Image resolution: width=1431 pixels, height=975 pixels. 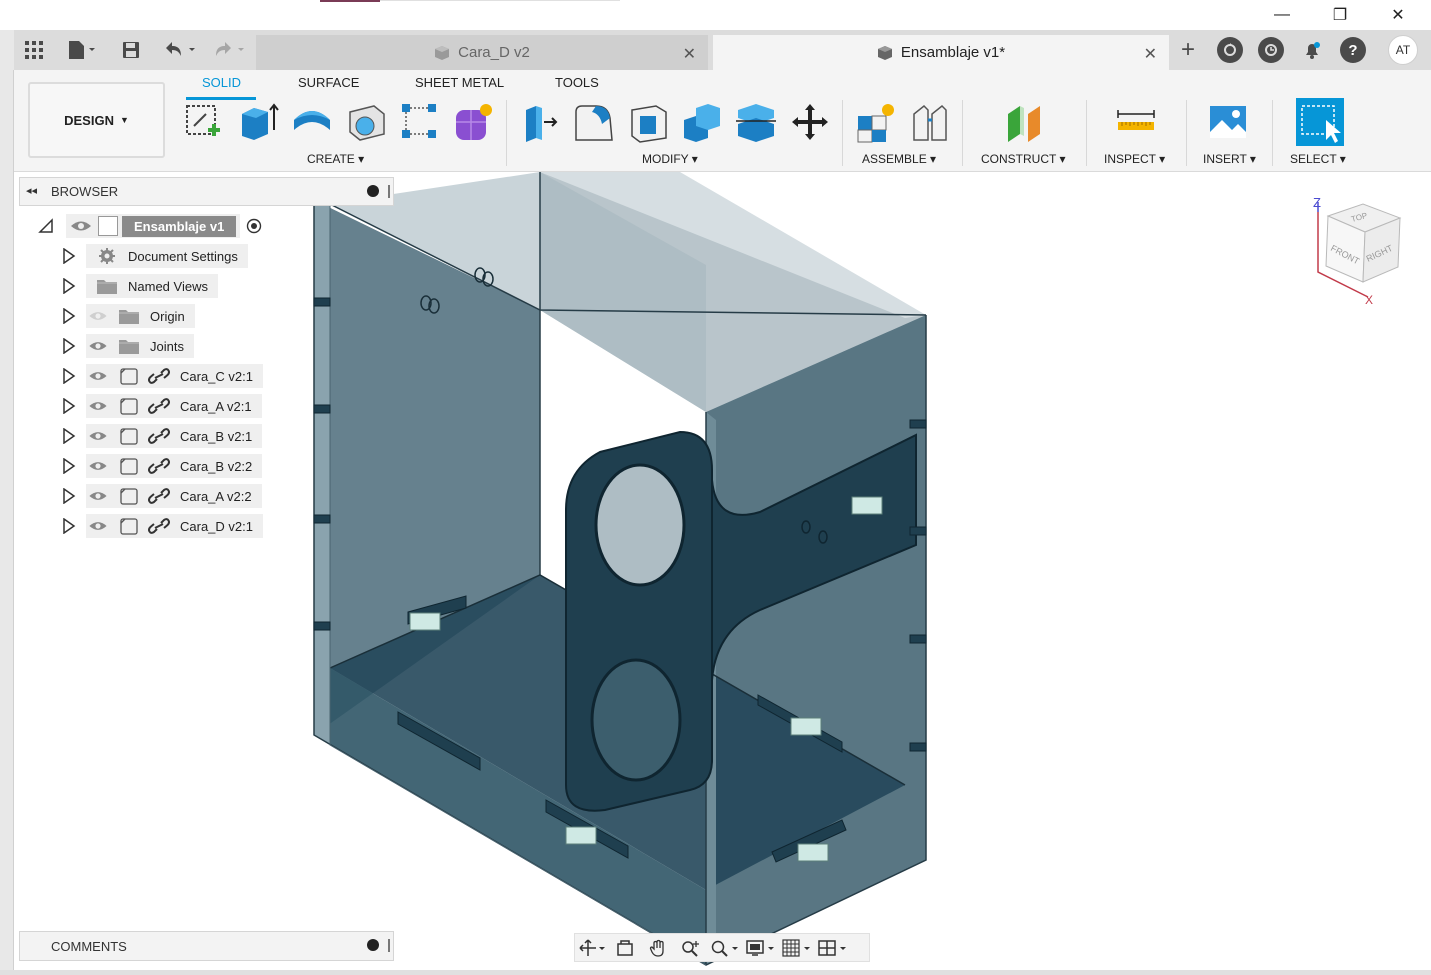 I want to click on tree-item-box: Origin, so click(x=140, y=316).